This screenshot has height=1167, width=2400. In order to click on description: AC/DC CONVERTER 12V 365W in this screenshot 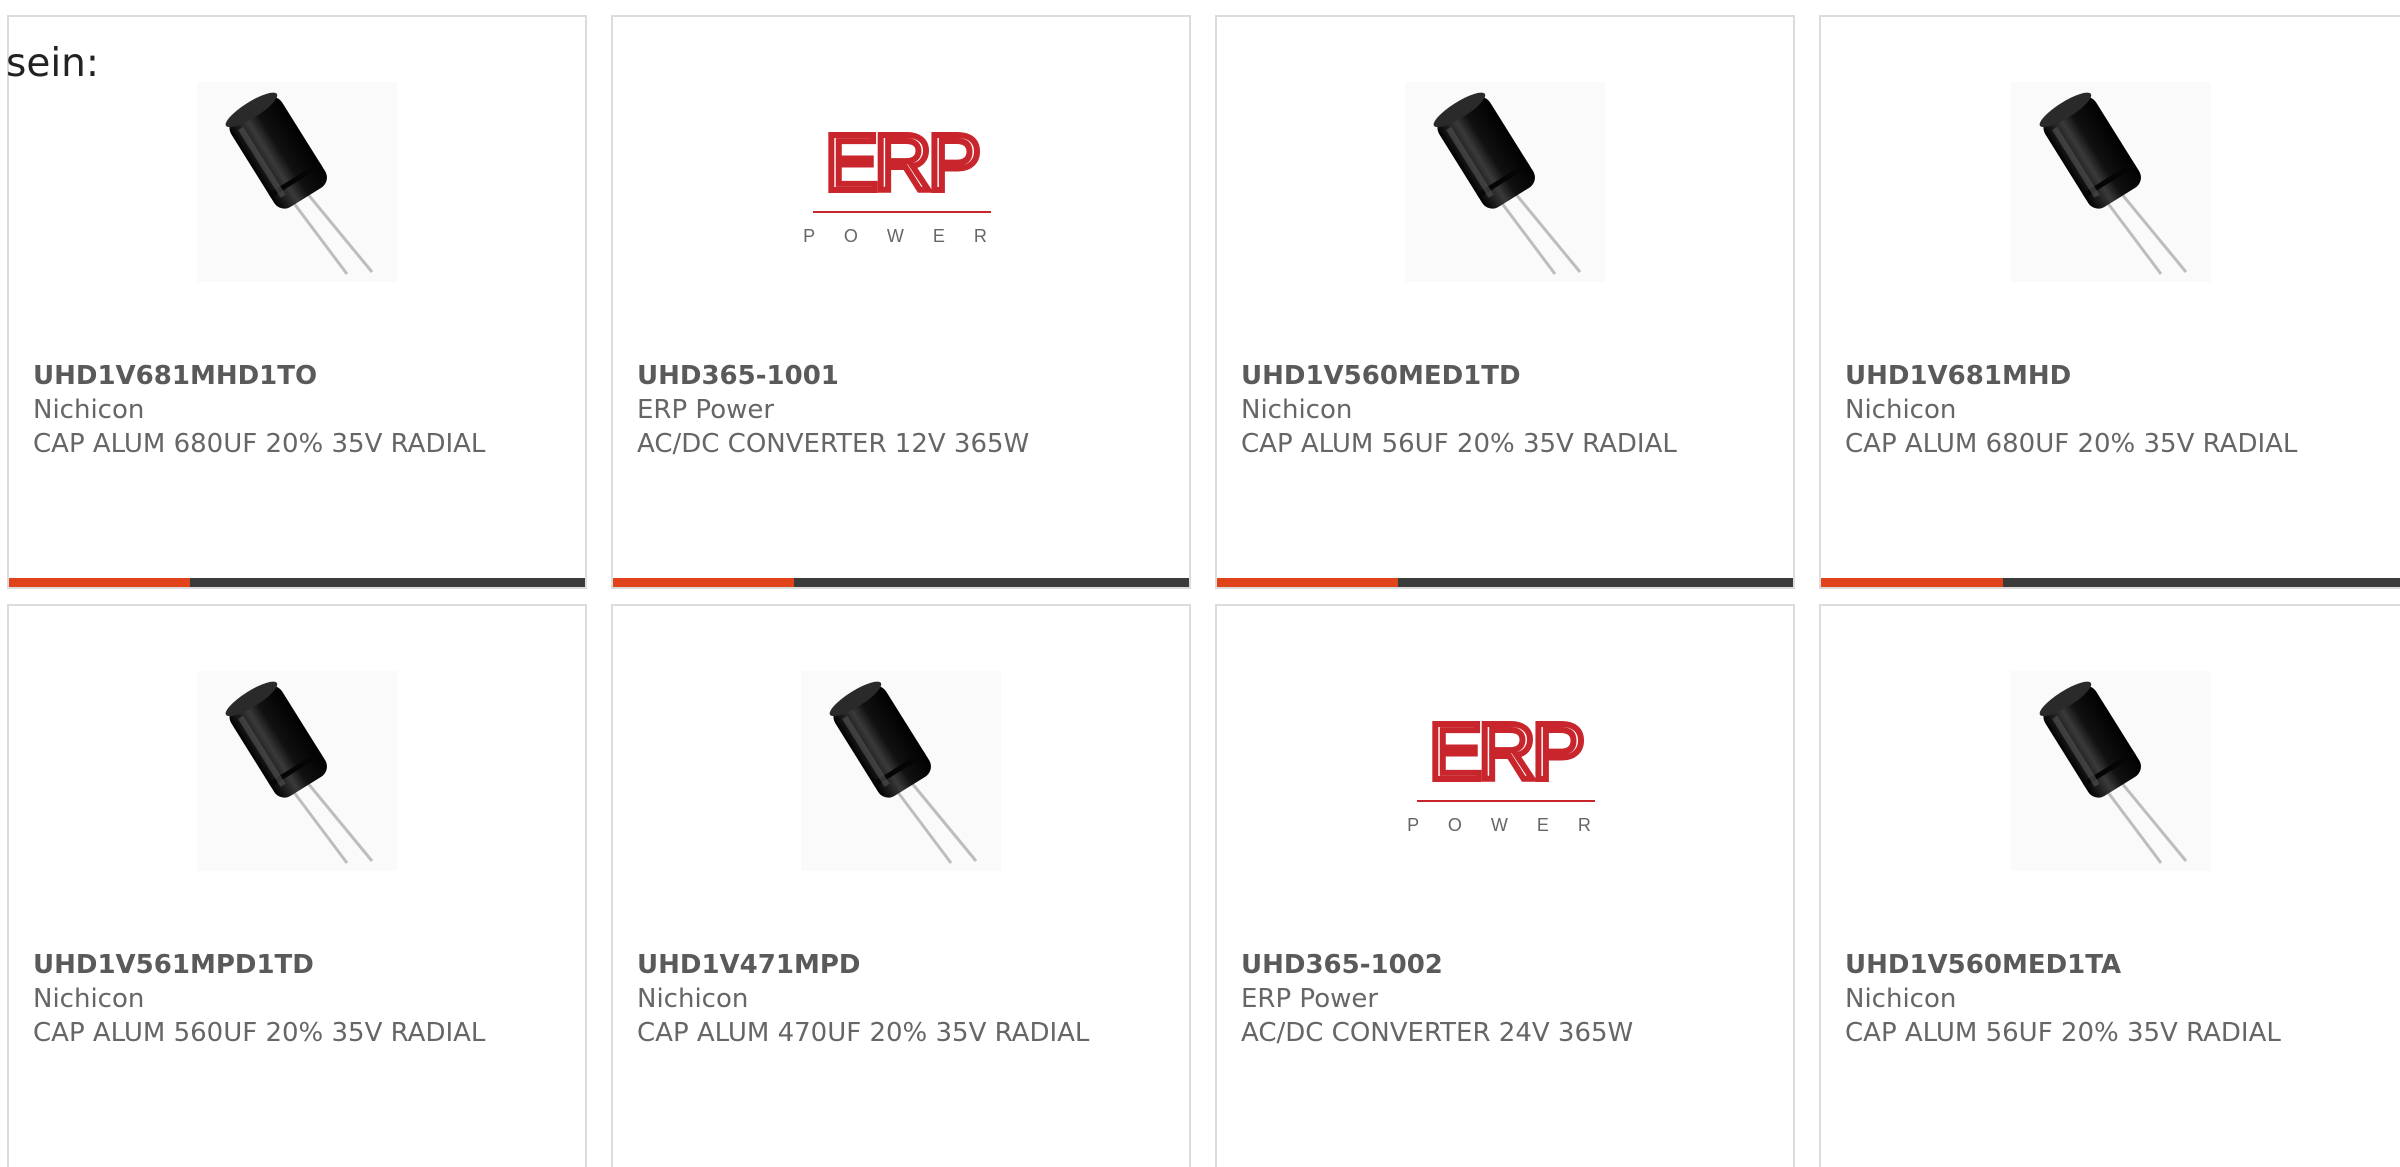, I will do `click(833, 444)`.